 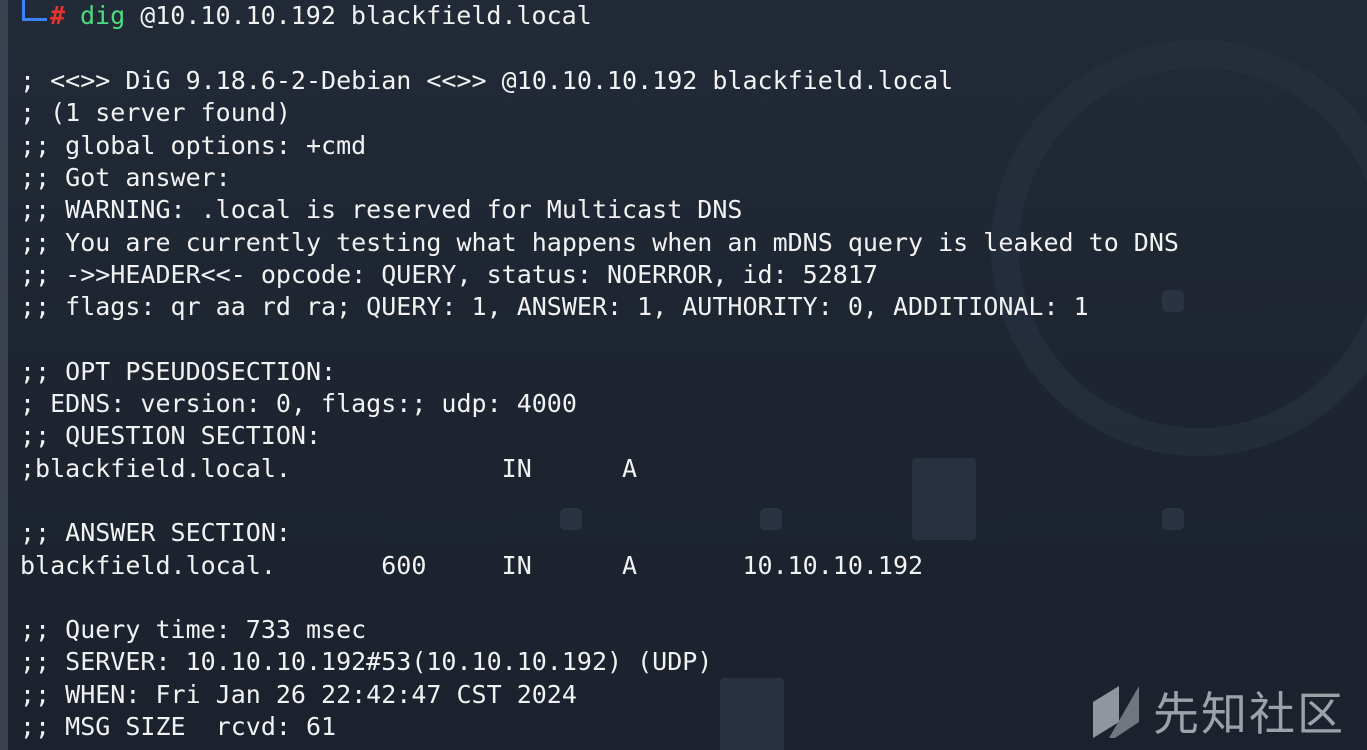 I want to click on command-arguments: @10.10.10.192 blackfield.local, so click(x=358, y=15).